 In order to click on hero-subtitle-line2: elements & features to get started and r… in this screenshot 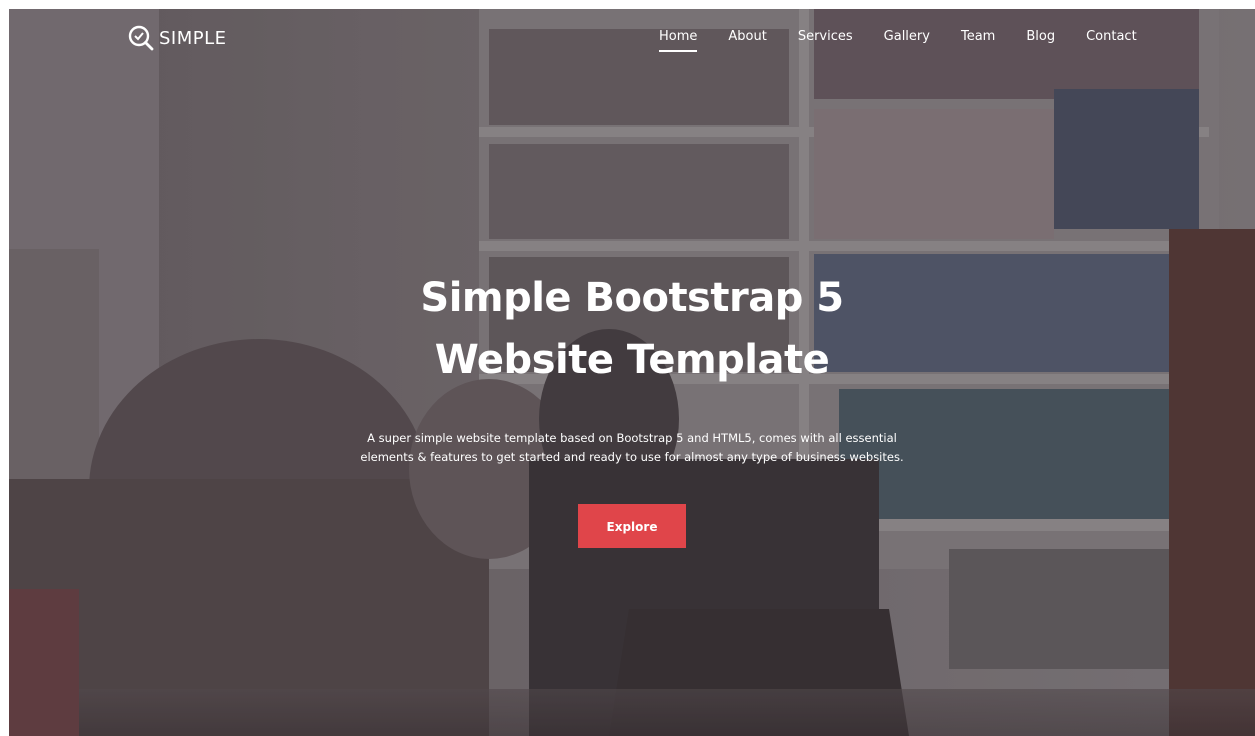, I will do `click(632, 457)`.